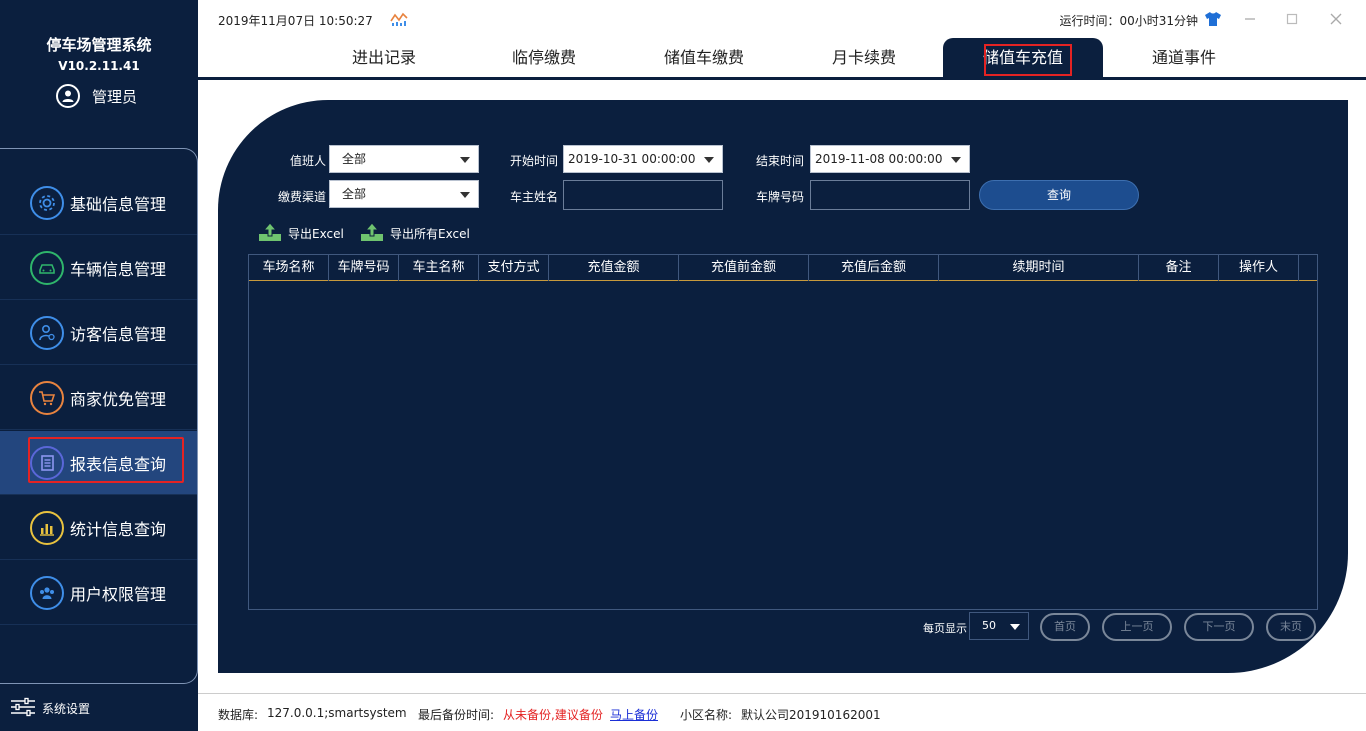 The image size is (1366, 731). What do you see at coordinates (289, 268) in the screenshot?
I see `column-header: 车场名称` at bounding box center [289, 268].